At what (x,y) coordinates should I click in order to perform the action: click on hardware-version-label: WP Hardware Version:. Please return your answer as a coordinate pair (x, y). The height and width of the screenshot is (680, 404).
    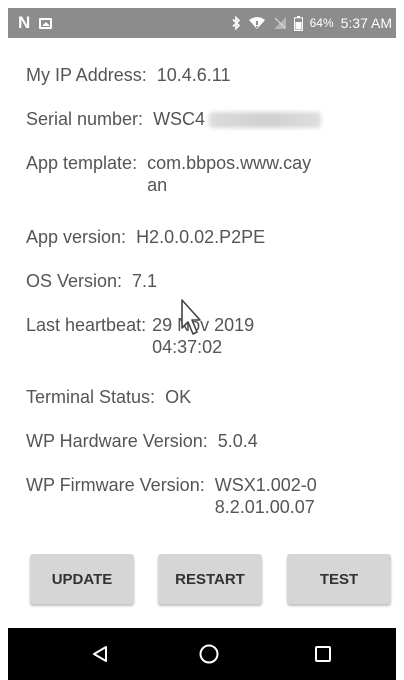
    Looking at the image, I should click on (117, 441).